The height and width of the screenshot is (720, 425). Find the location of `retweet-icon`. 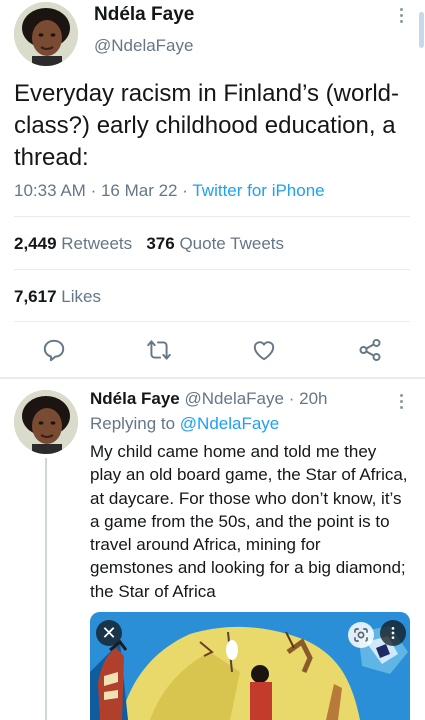

retweet-icon is located at coordinates (159, 350).